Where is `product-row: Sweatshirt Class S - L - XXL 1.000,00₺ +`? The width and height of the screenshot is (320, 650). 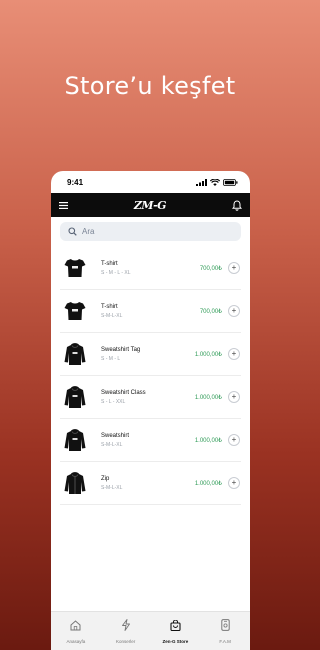
product-row: Sweatshirt Class S - L - XXL 1.000,00₺ + is located at coordinates (150, 397).